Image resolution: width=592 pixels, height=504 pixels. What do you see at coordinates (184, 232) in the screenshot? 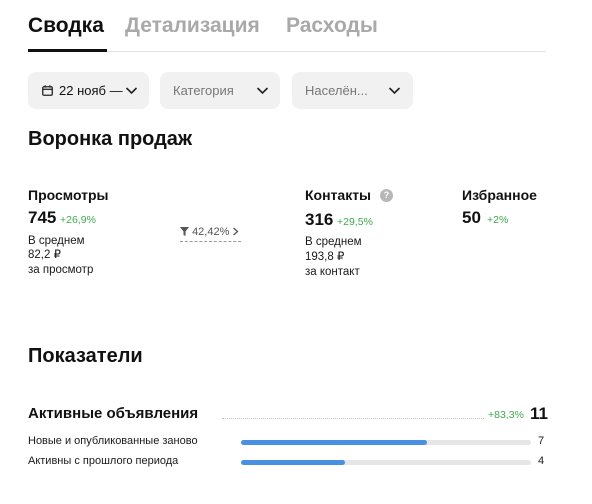
I see `filter-icon` at bounding box center [184, 232].